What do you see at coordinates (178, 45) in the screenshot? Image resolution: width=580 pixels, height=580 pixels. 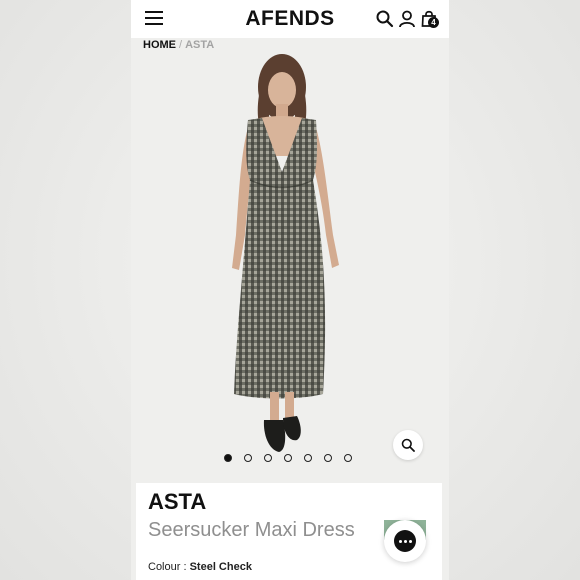 I see `breadcrumb: HOME / ASTA` at bounding box center [178, 45].